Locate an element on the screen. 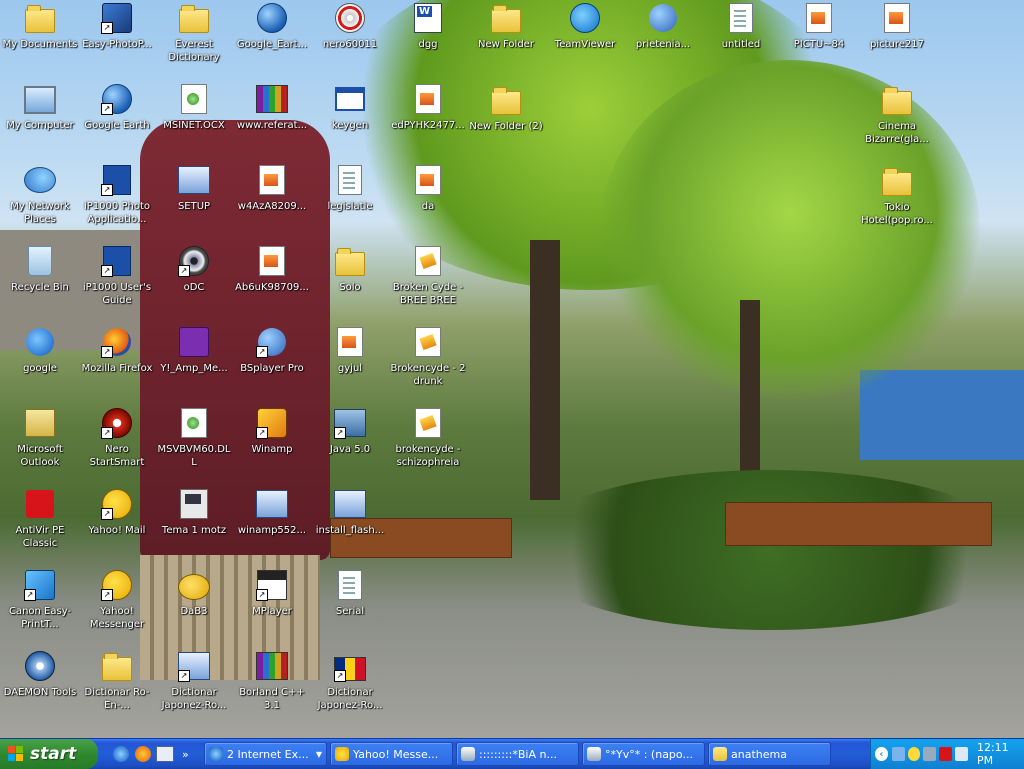 The height and width of the screenshot is (769, 1024). desktop-icon: nero60011 is located at coordinates (350, 41).